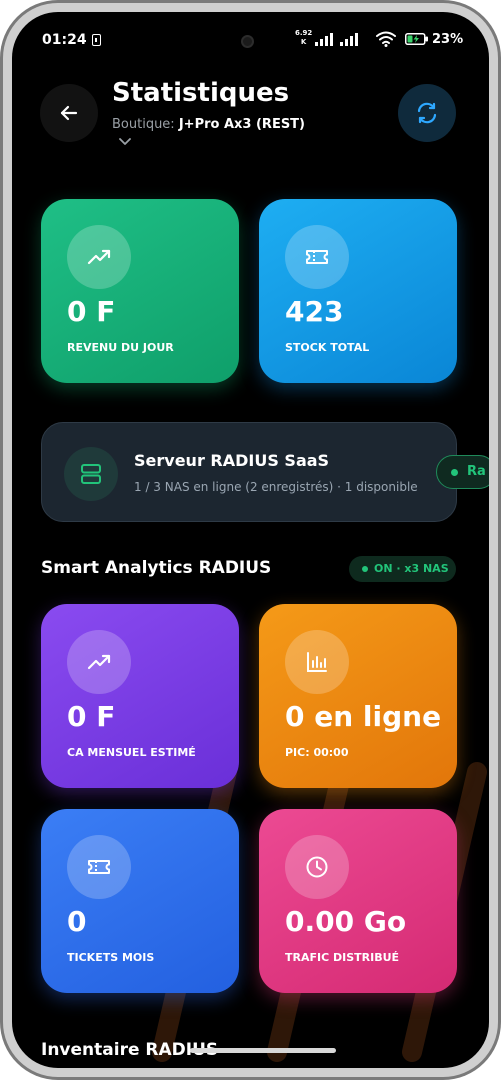  I want to click on analytics-status-badge: ON · x3 NAS, so click(402, 569).